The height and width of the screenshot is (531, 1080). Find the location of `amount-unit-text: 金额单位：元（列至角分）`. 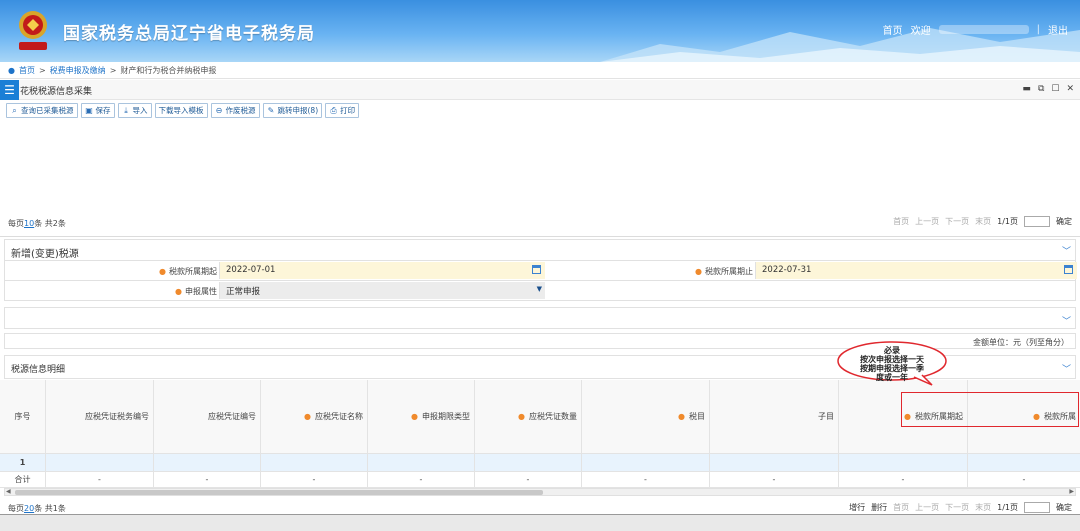

amount-unit-text: 金额单位：元（列至角分） is located at coordinates (1021, 342).